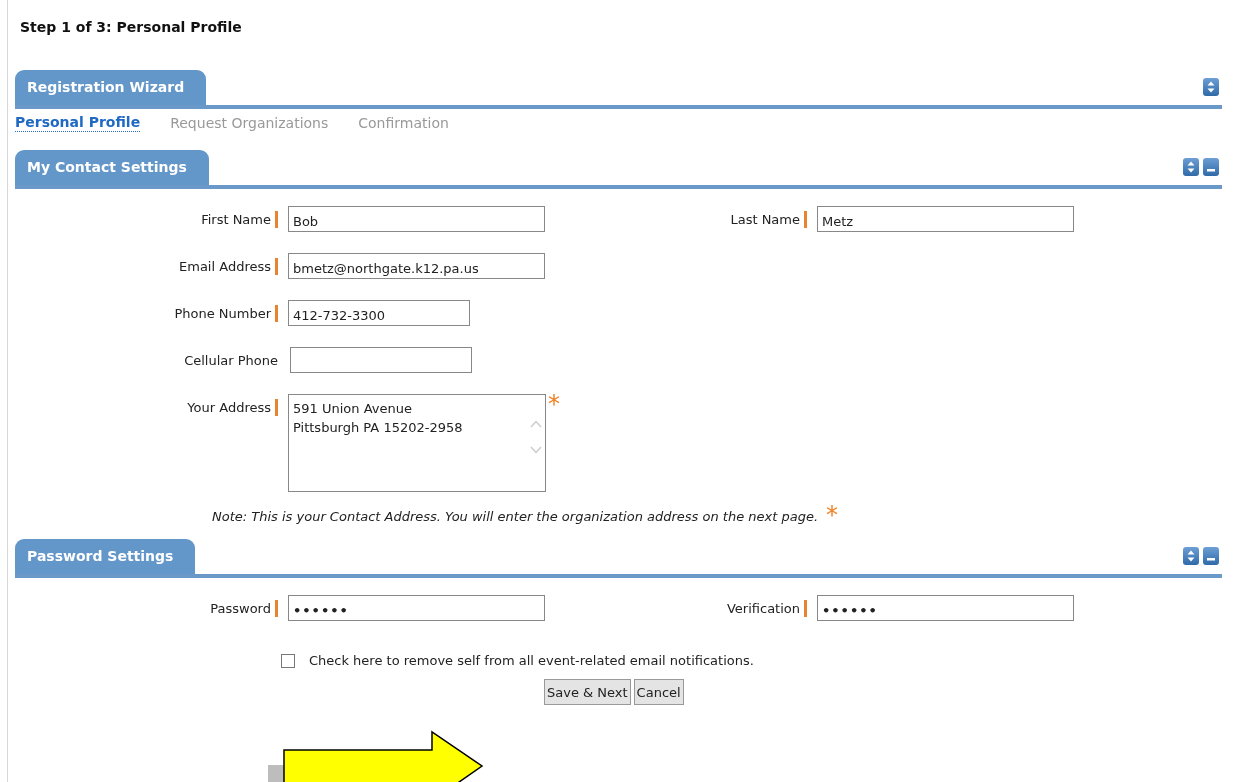 This screenshot has width=1233, height=782. What do you see at coordinates (222, 313) in the screenshot?
I see `field-label: Phone Number` at bounding box center [222, 313].